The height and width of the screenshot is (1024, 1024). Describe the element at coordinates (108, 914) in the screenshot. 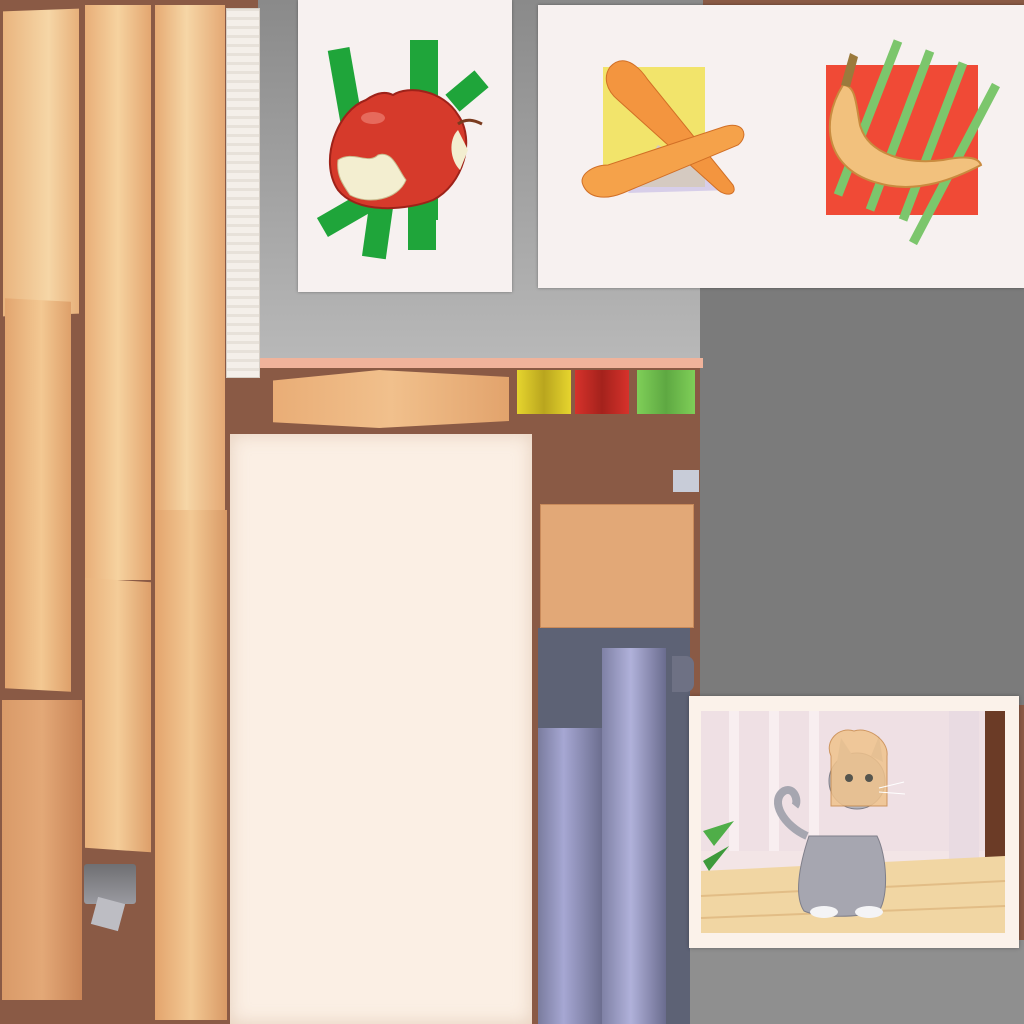

I see `metal-hinge-tab` at that location.